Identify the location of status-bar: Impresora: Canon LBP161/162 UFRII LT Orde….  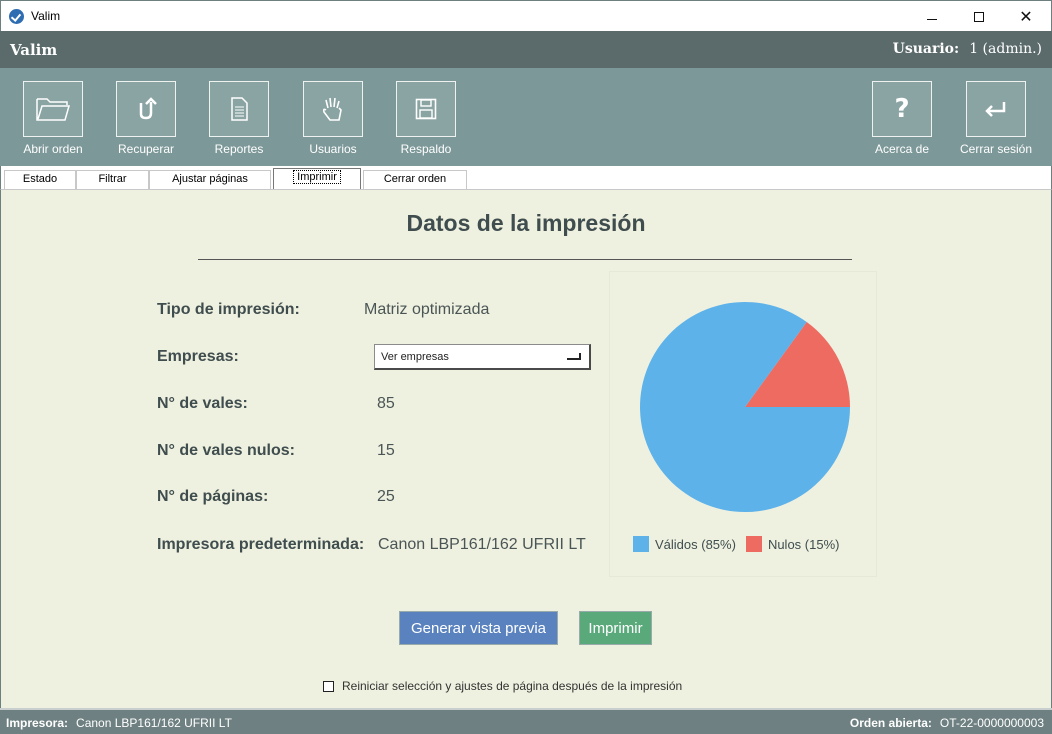
(526, 721).